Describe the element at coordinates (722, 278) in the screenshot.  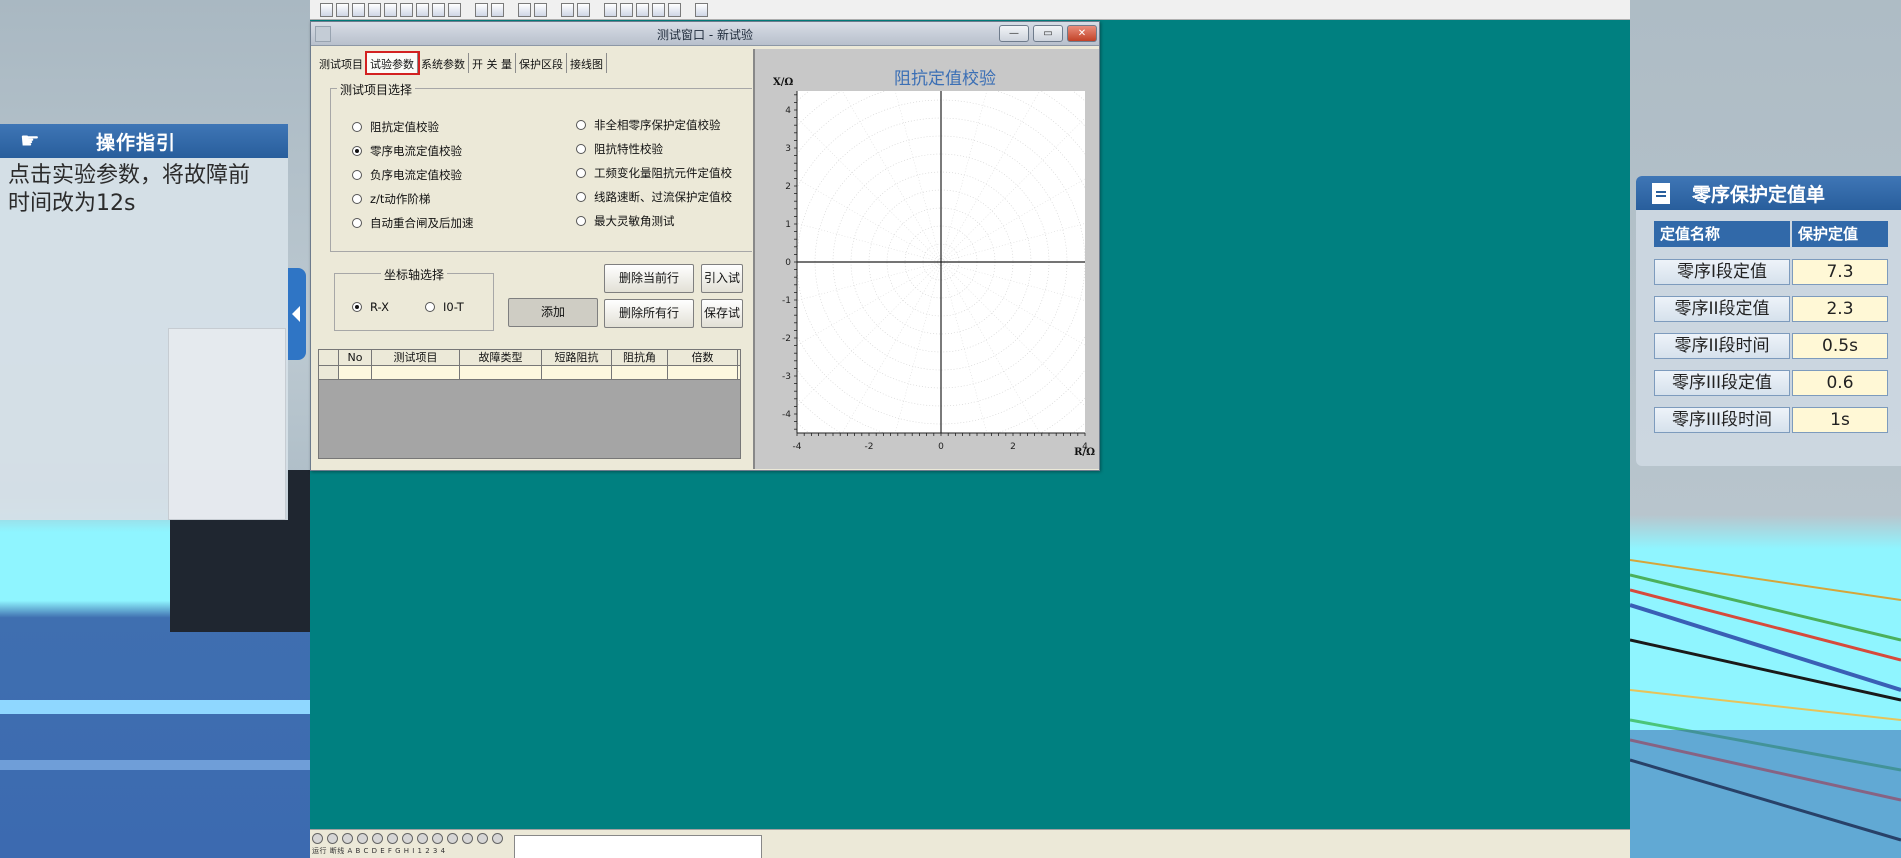
I see `import-button: 引入试` at that location.